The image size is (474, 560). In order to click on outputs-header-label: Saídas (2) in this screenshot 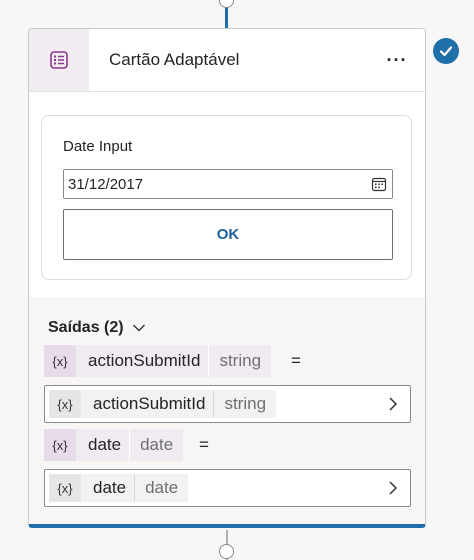, I will do `click(86, 327)`.